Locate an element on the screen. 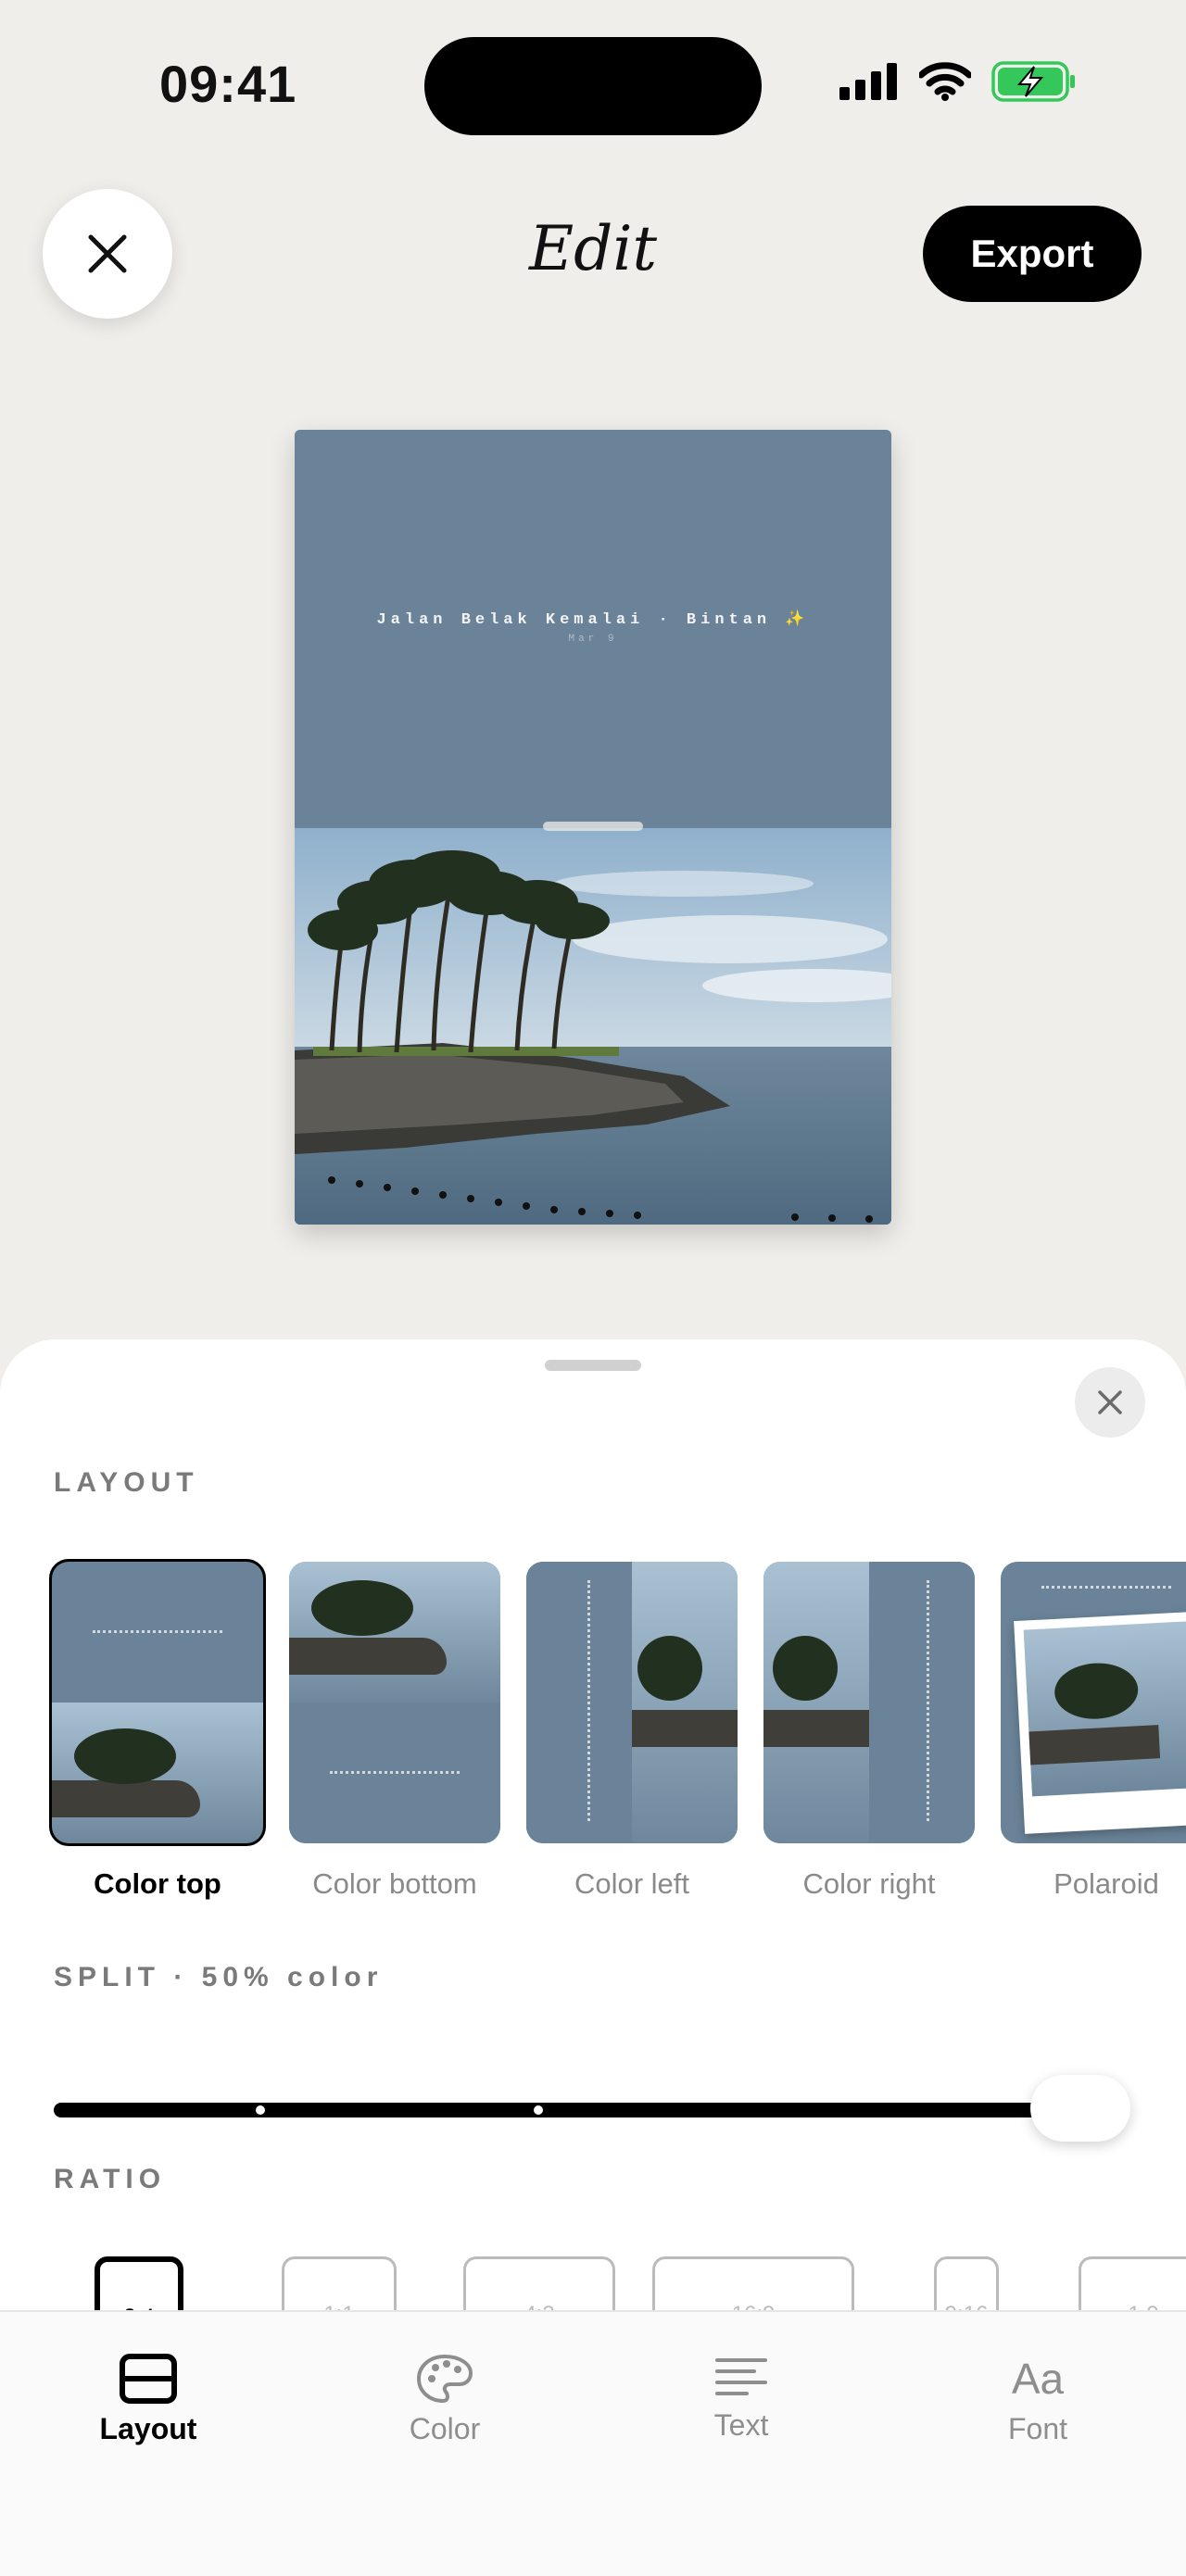 Image resolution: width=1186 pixels, height=2576 pixels. font-icon: Aa is located at coordinates (1038, 2379).